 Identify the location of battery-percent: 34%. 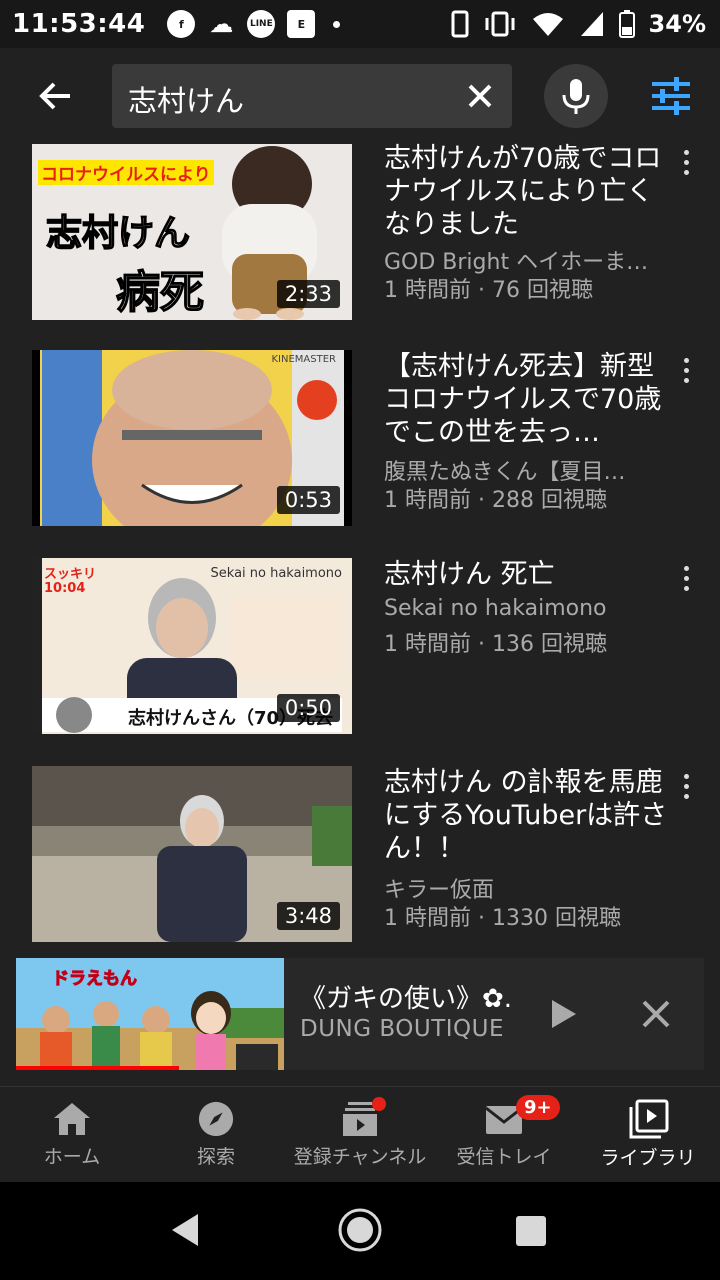
(677, 24).